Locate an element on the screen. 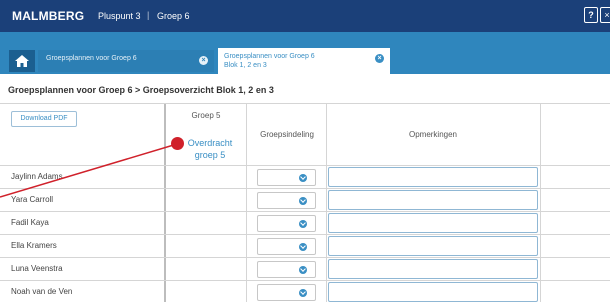 The width and height of the screenshot is (610, 302). table-row: Yara Carroll is located at coordinates (305, 199).